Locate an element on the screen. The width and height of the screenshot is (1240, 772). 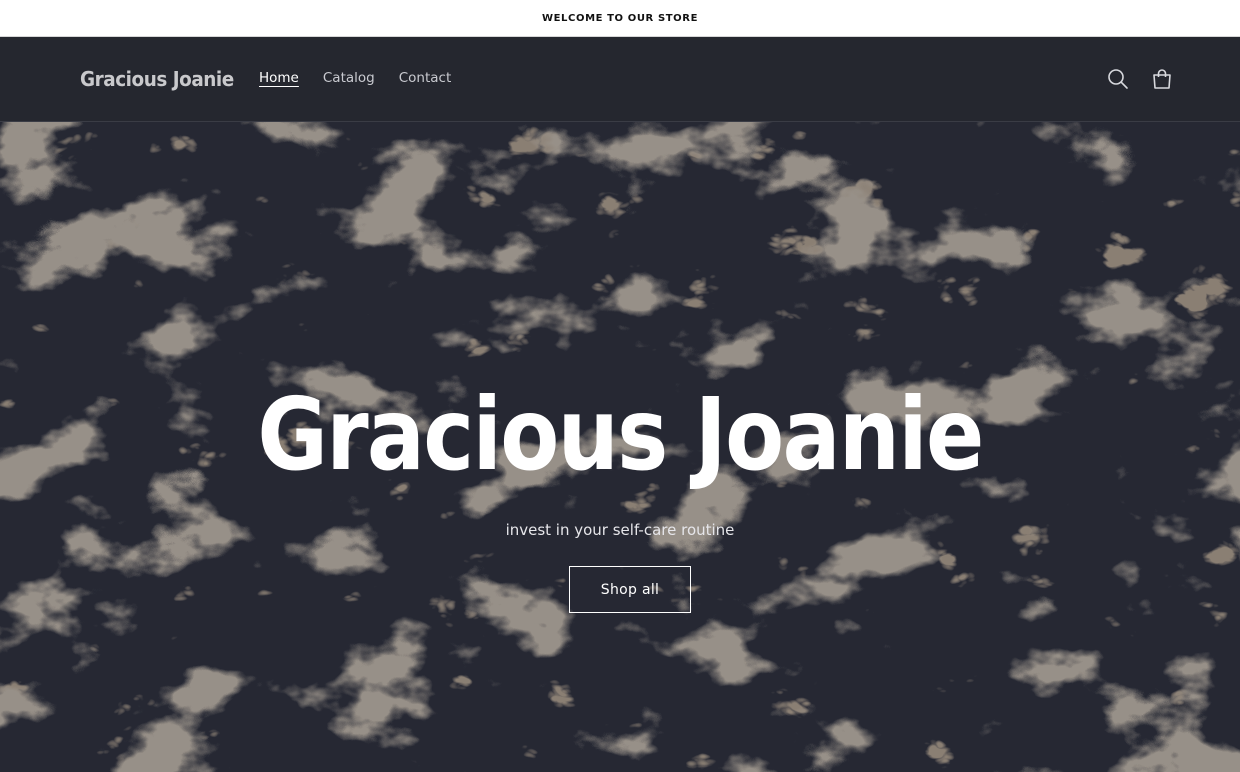
nav-link-catalog: Catalog is located at coordinates (349, 78).